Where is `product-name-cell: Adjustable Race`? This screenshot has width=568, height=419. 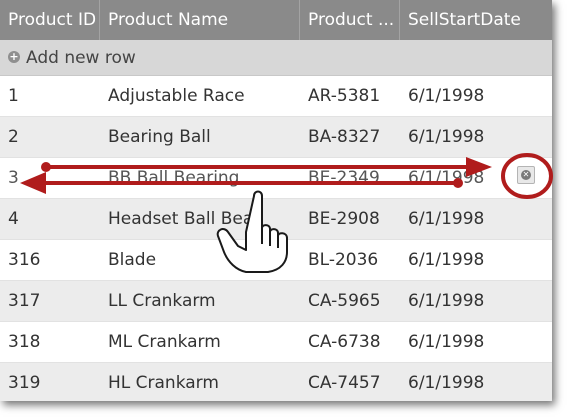 product-name-cell: Adjustable Race is located at coordinates (176, 96).